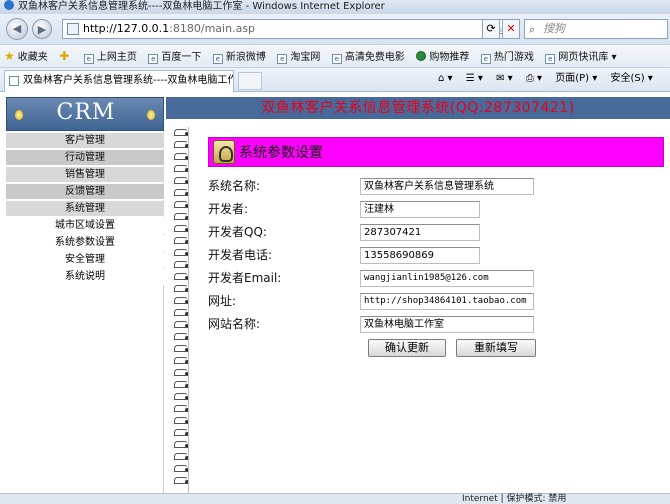 Image resolution: width=670 pixels, height=504 pixels. I want to click on menu-action-management: 行动管理, so click(85, 158).